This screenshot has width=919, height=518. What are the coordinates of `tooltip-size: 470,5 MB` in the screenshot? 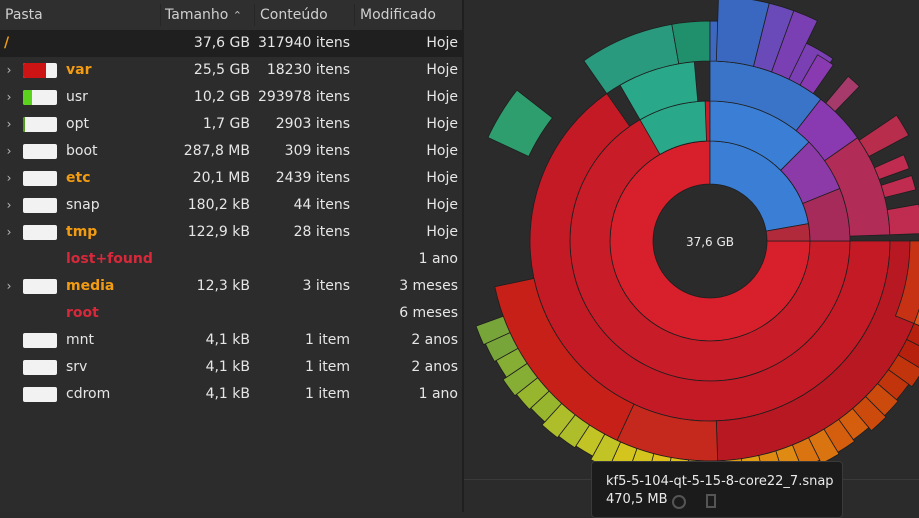 It's located at (637, 499).